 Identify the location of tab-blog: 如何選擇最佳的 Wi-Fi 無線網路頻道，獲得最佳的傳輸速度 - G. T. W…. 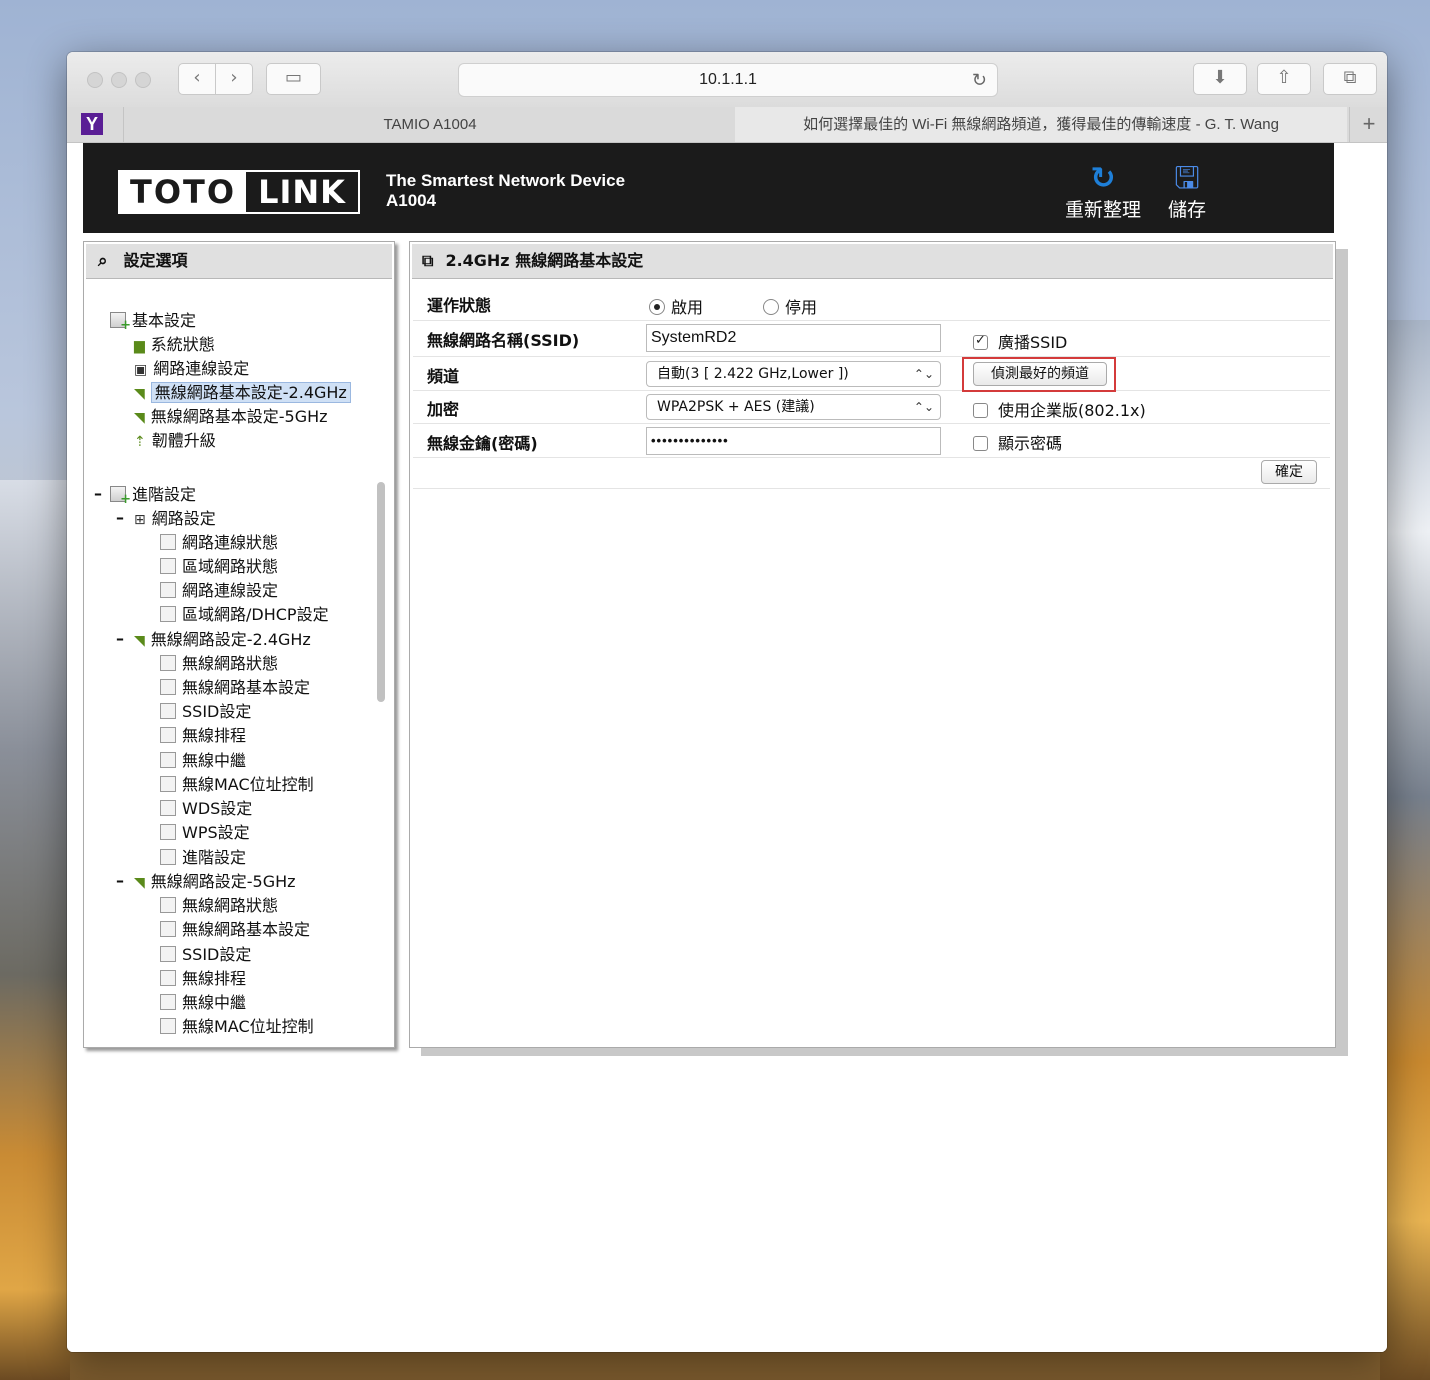
(1041, 124).